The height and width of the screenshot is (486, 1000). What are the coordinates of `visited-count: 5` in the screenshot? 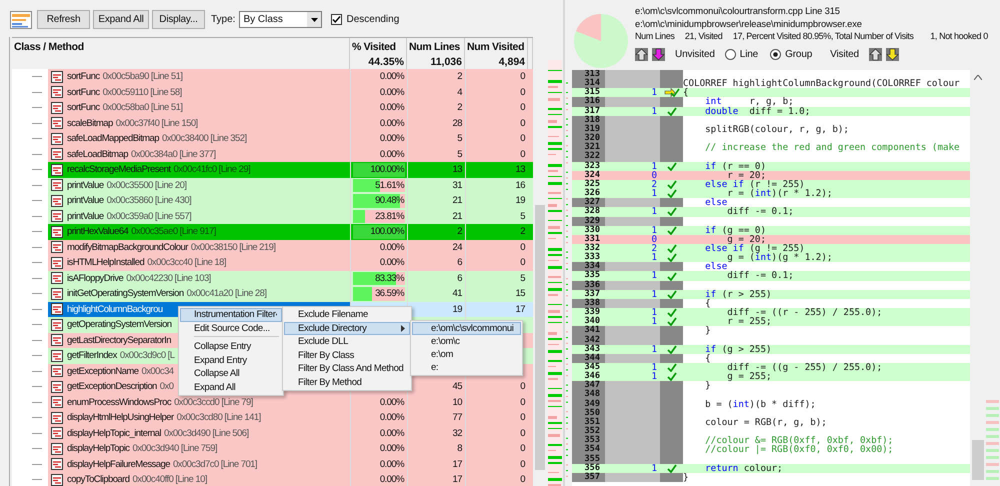 It's located at (522, 278).